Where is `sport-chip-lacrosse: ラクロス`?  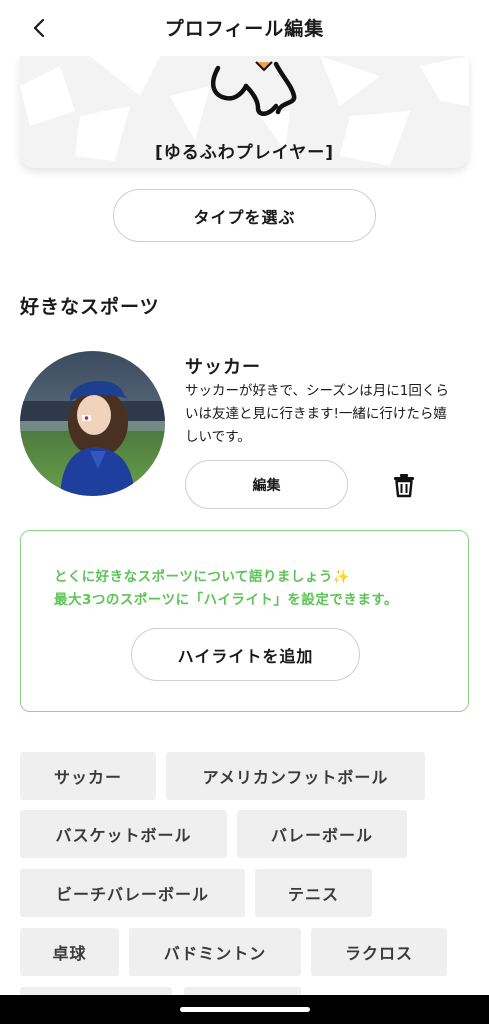 sport-chip-lacrosse: ラクロス is located at coordinates (379, 952).